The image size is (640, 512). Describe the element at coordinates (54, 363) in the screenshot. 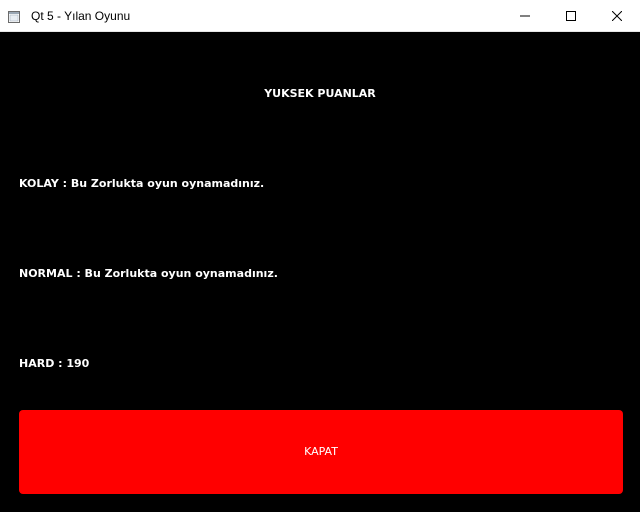

I see `score-hard: HARD : 190` at that location.